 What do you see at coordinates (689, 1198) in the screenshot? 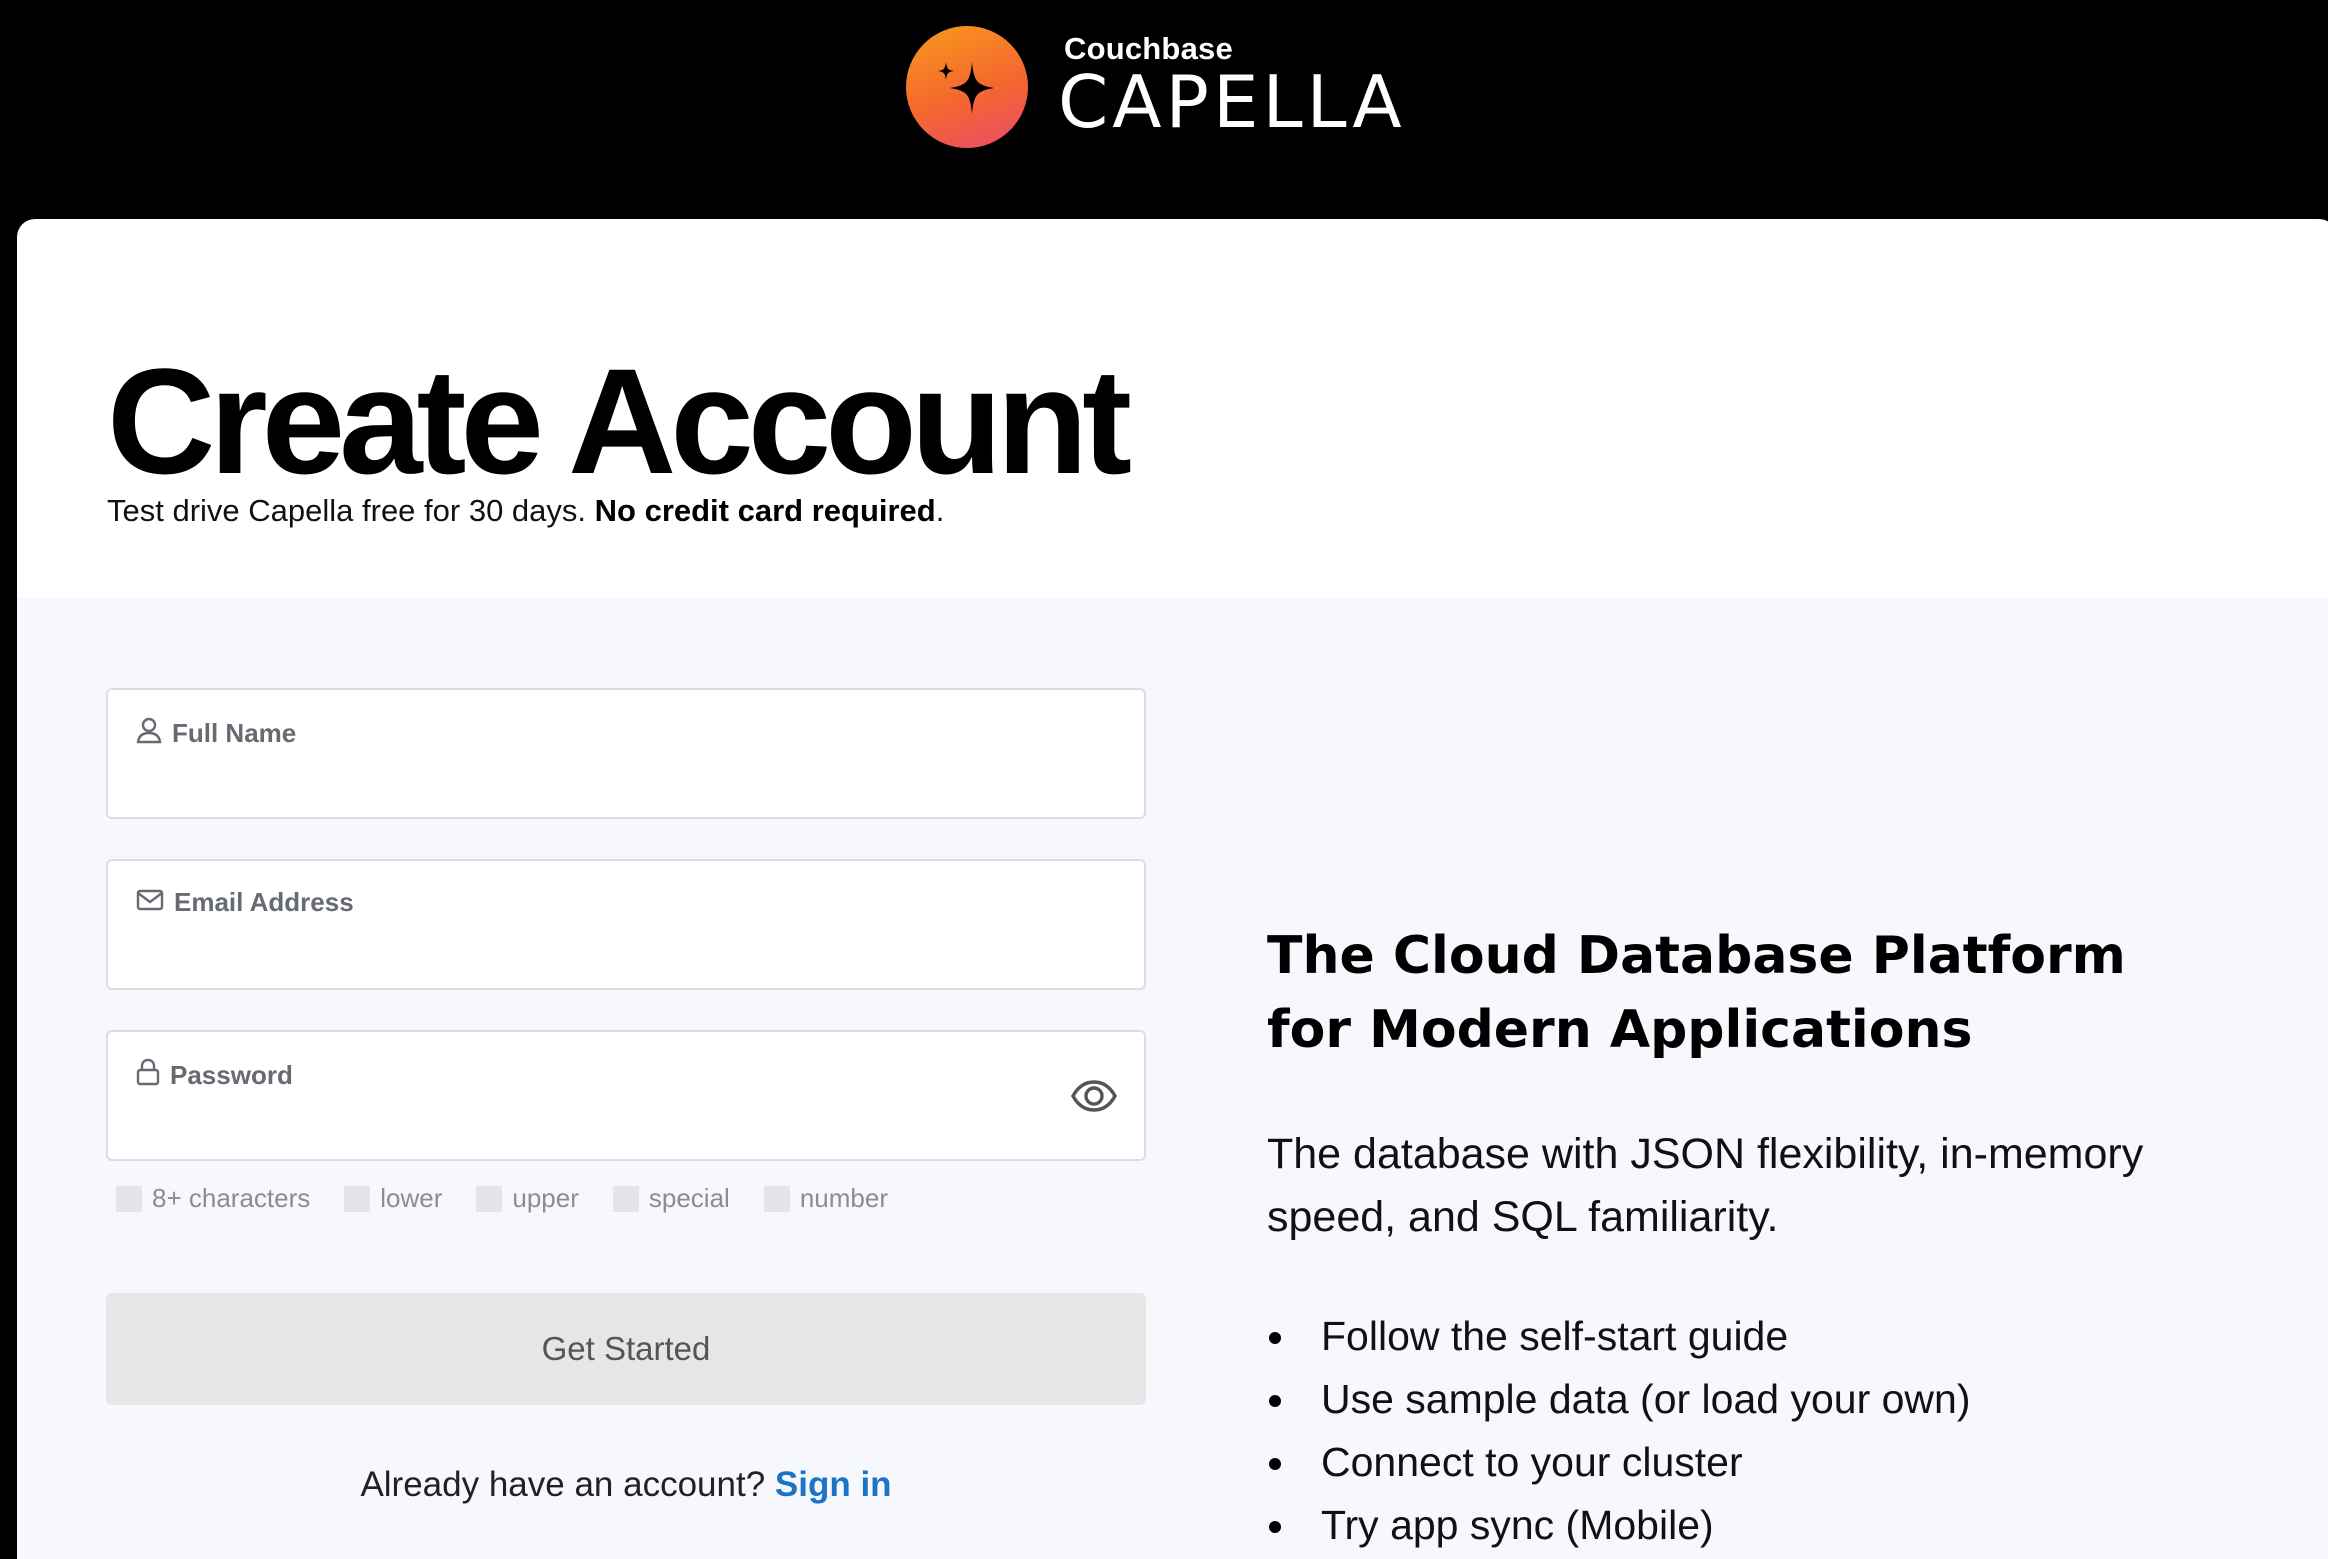
I see `rule-label: special` at bounding box center [689, 1198].